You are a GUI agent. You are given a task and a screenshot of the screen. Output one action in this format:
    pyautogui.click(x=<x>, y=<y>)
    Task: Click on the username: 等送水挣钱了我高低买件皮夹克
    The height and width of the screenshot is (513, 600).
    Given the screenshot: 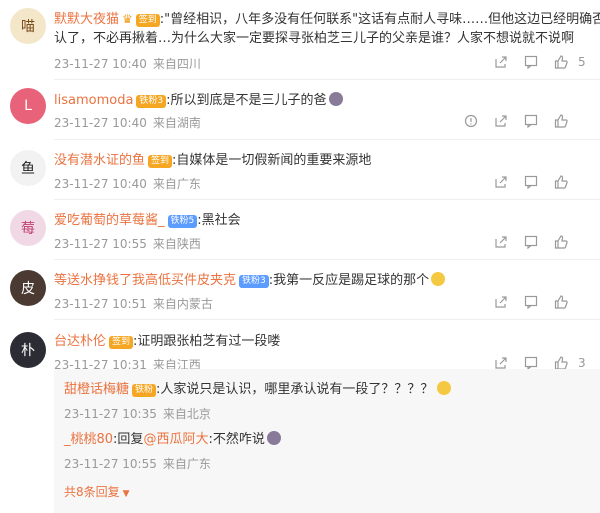 What is the action you would take?
    pyautogui.click(x=145, y=280)
    